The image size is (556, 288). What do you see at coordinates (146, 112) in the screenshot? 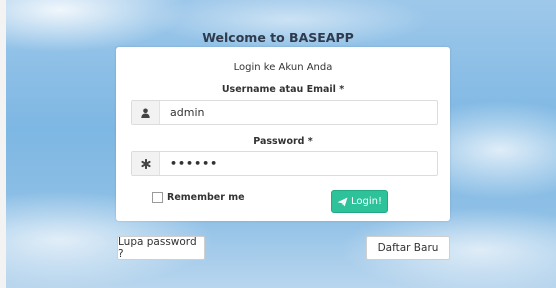
I see `user-icon` at bounding box center [146, 112].